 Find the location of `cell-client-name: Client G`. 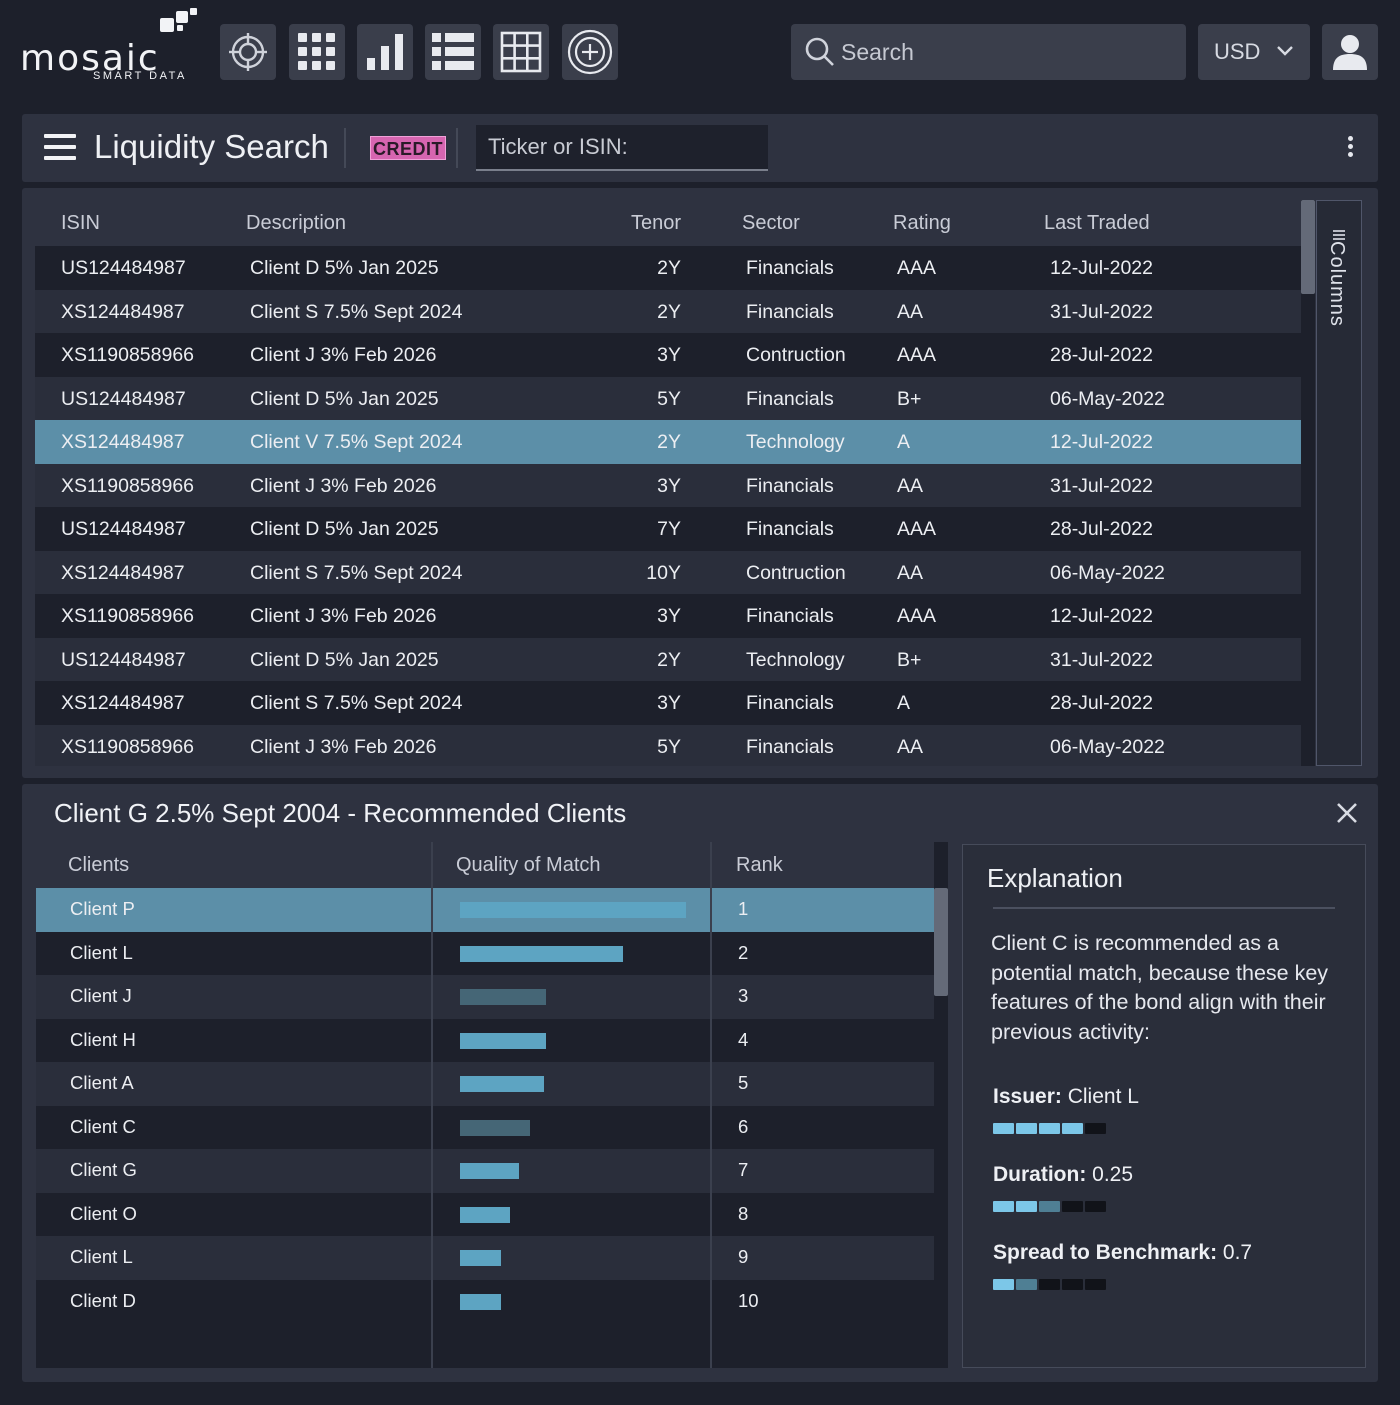

cell-client-name: Client G is located at coordinates (103, 1169).